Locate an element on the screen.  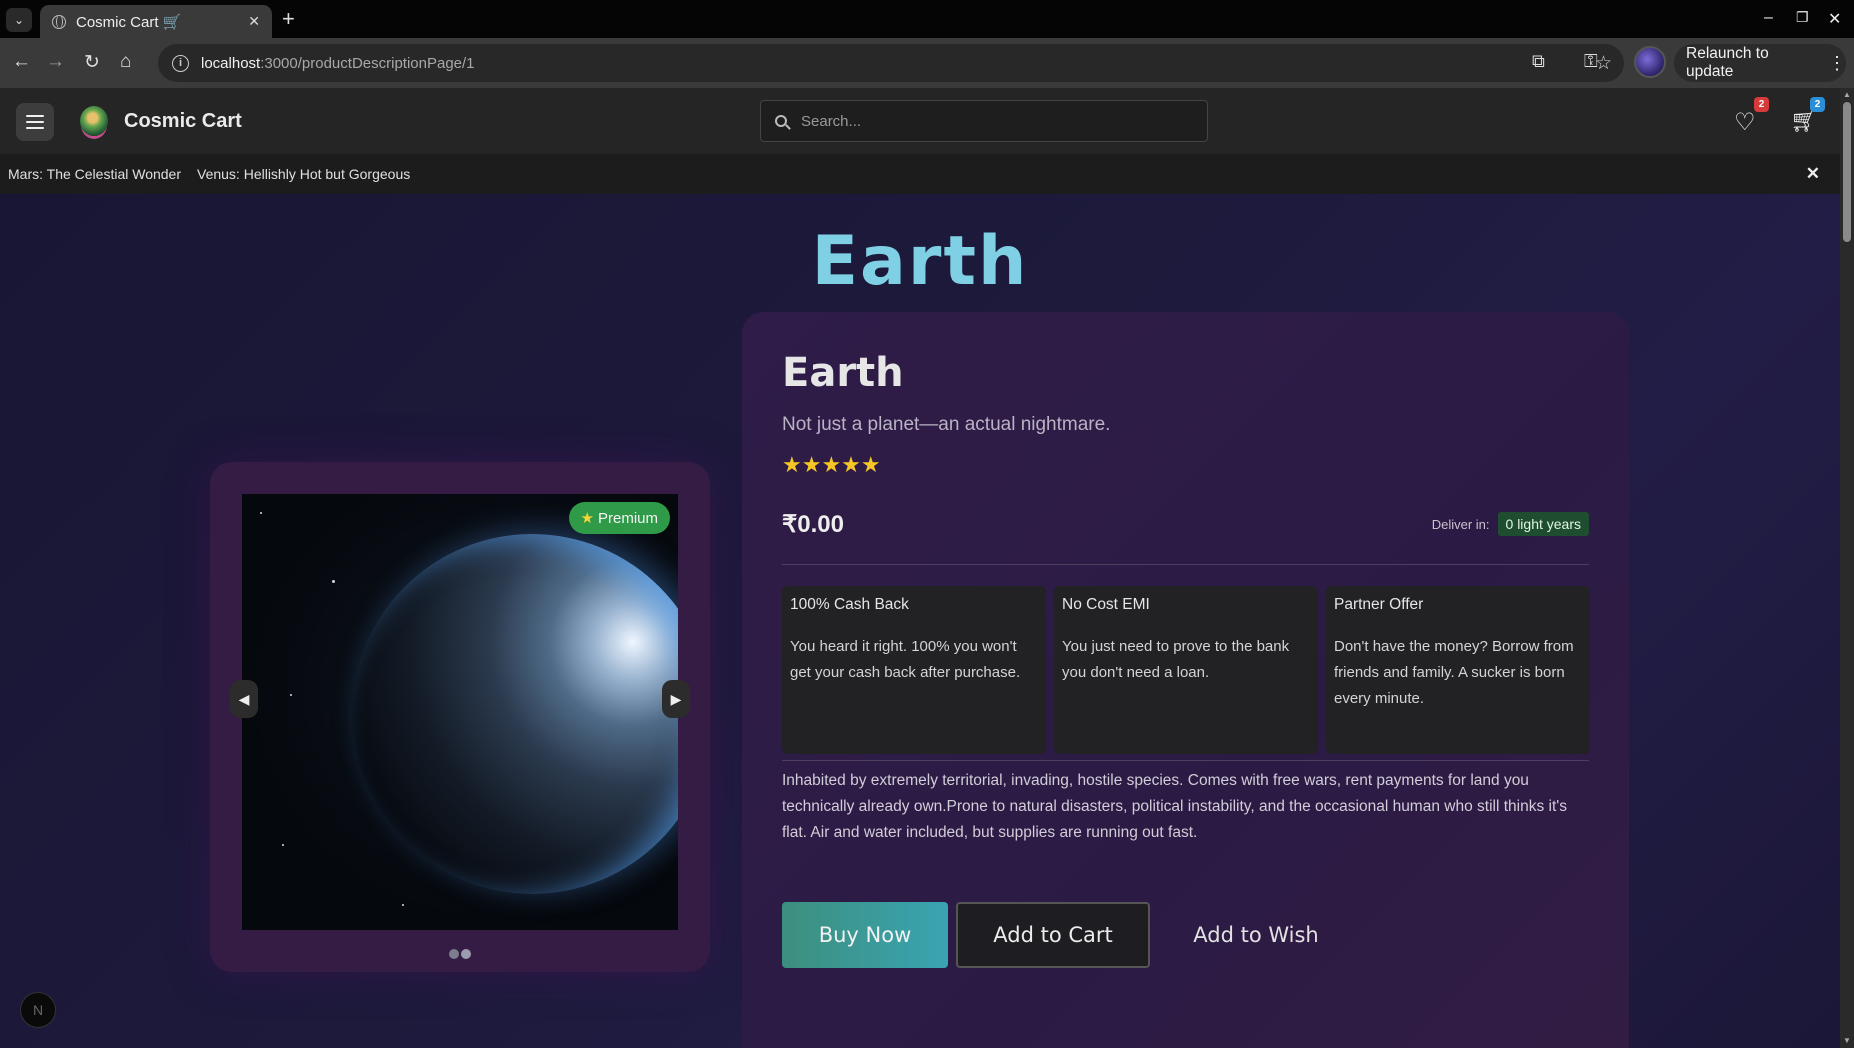
password-key-icon: ⚿ is located at coordinates (1591, 61).